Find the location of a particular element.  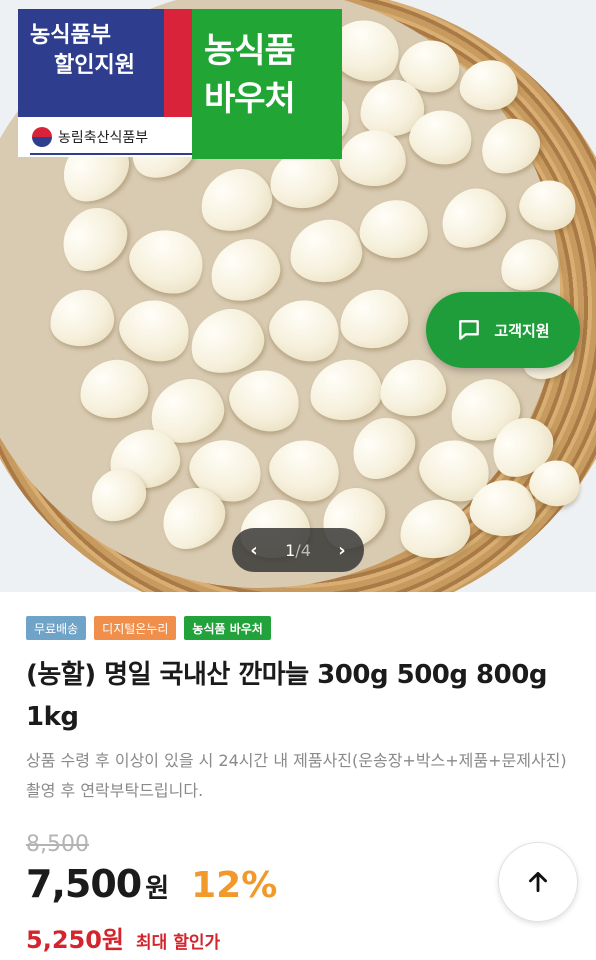

ministry-name: 농림축산식품부 is located at coordinates (103, 138).